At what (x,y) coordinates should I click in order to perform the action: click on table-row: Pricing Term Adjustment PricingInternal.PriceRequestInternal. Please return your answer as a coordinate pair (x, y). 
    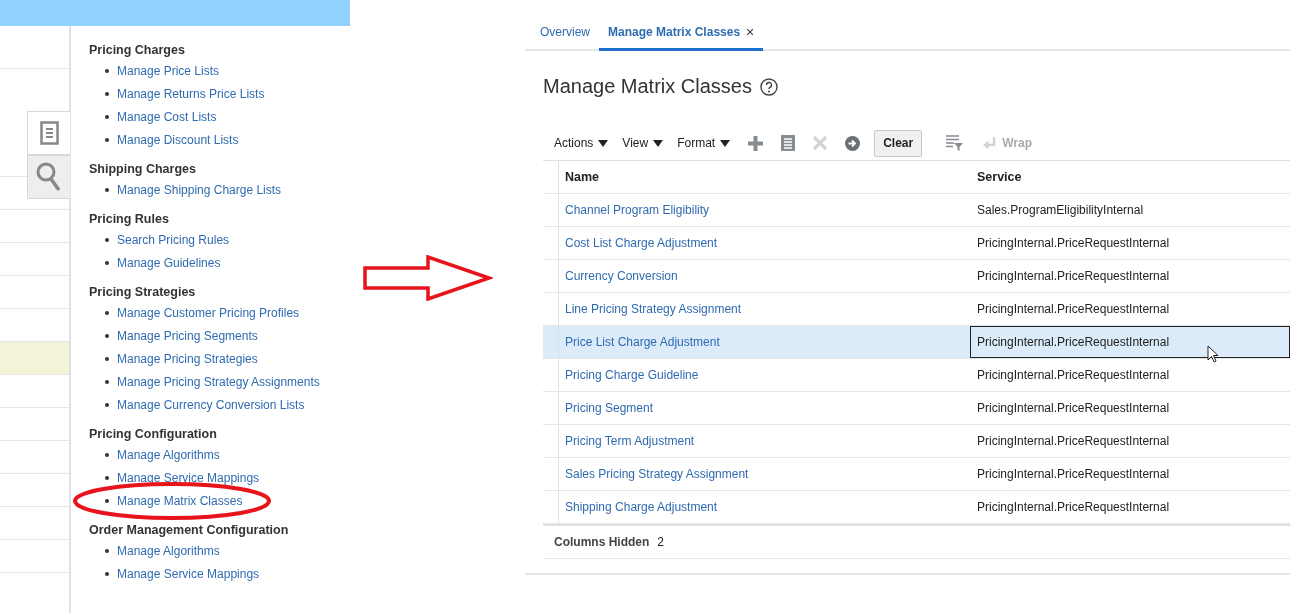
    Looking at the image, I should click on (916, 441).